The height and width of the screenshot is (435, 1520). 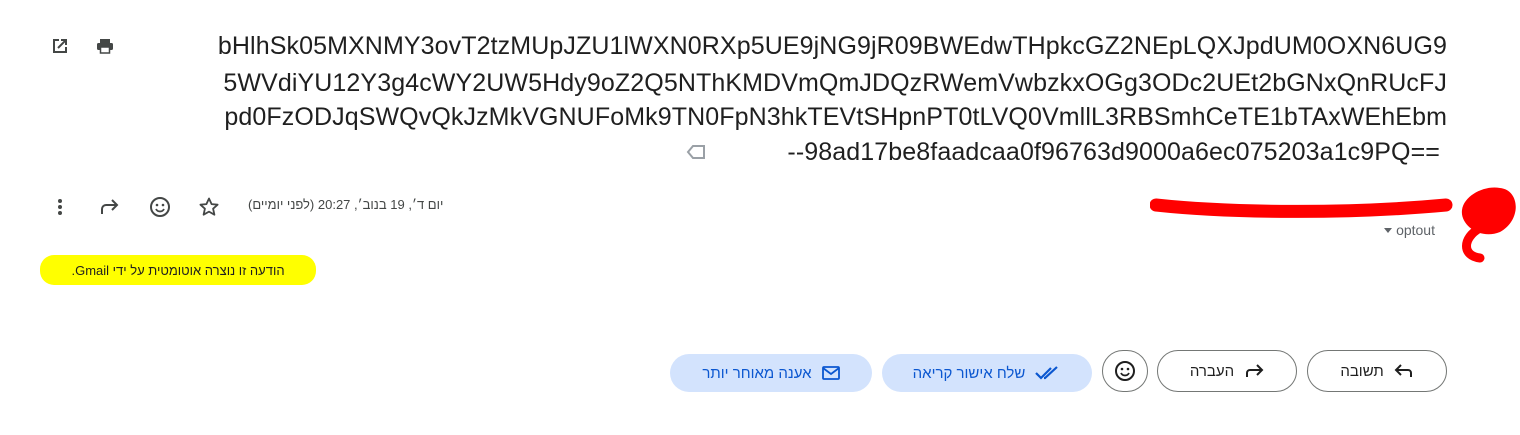 I want to click on star-icon, so click(x=209, y=207).